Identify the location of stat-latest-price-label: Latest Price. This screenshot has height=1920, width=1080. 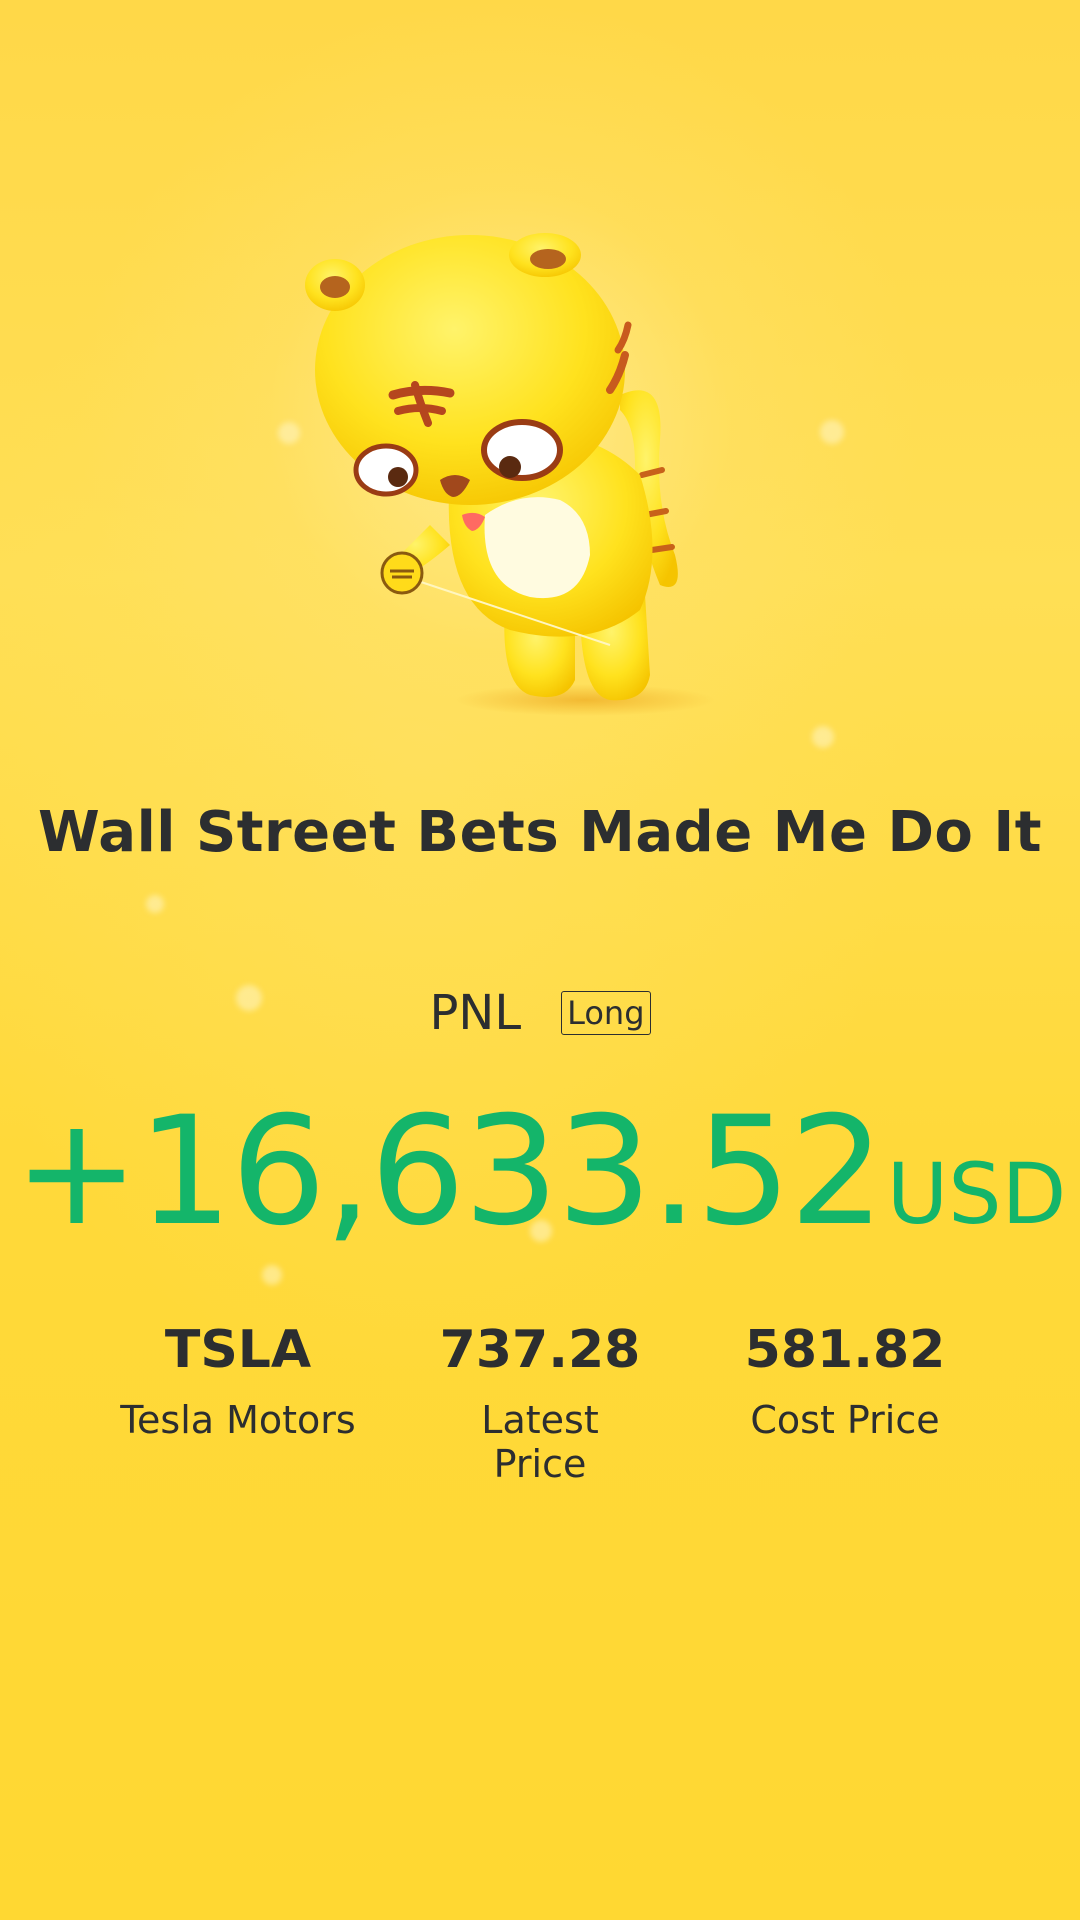
(540, 1442).